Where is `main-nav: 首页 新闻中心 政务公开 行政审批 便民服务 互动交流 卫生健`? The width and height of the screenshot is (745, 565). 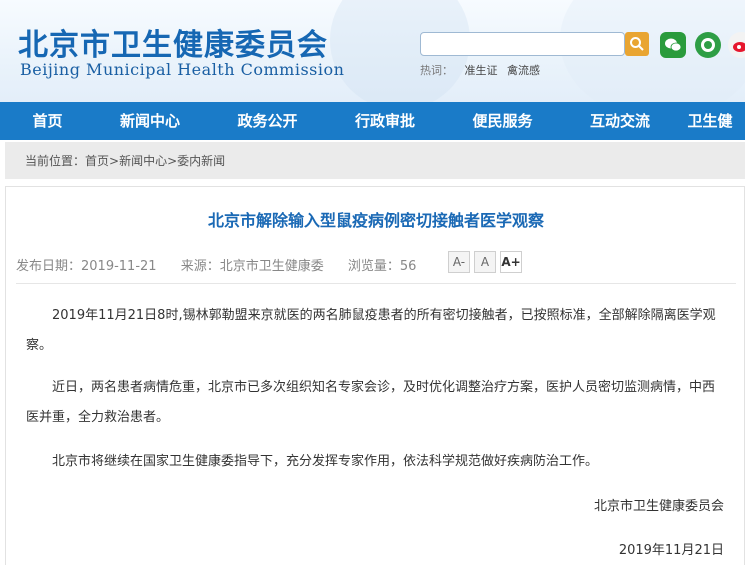
main-nav: 首页 新闻中心 政务公开 行政审批 便民服务 互动交流 卫生健 is located at coordinates (372, 121).